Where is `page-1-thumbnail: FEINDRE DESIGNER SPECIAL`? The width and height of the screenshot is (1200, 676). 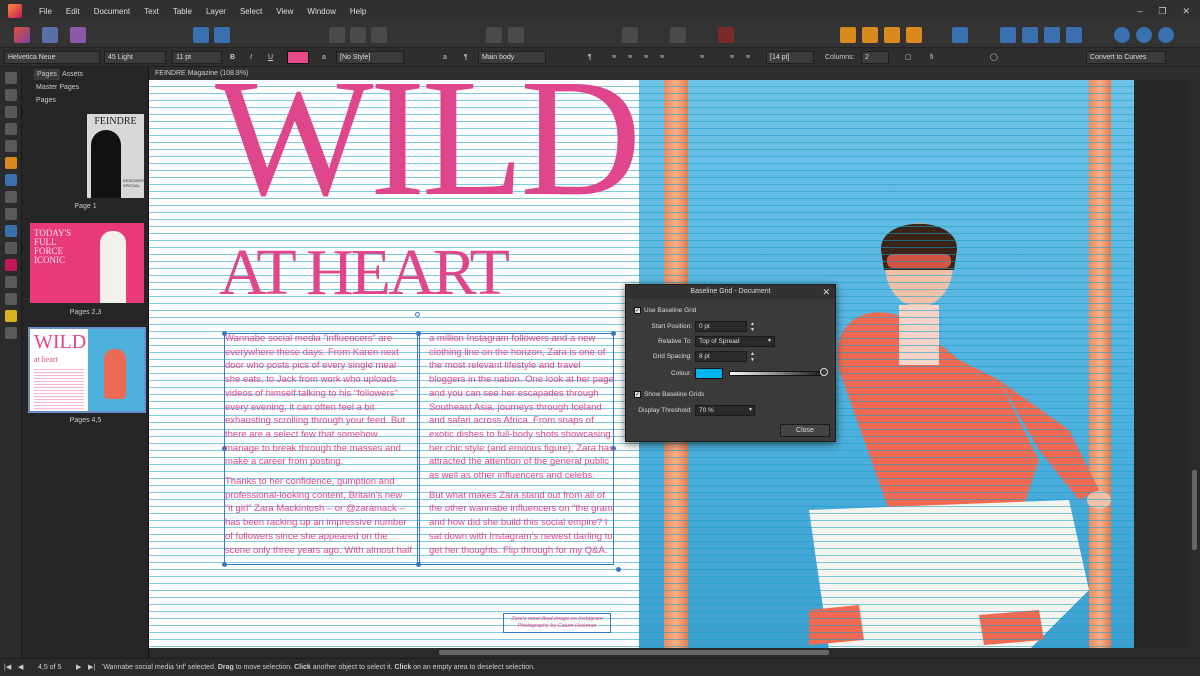 page-1-thumbnail: FEINDRE DESIGNER SPECIAL is located at coordinates (115, 156).